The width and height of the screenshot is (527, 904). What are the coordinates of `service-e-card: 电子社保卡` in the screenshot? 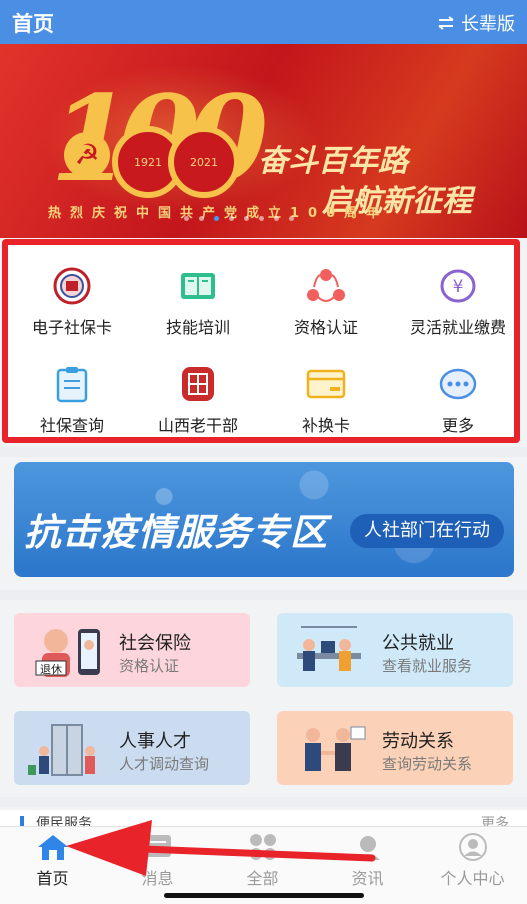 It's located at (72, 302).